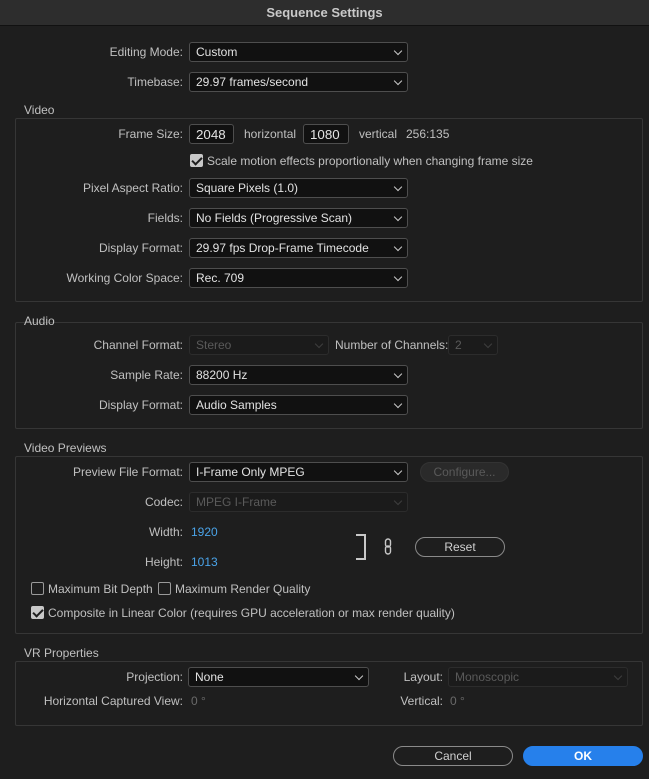 This screenshot has height=779, width=649. What do you see at coordinates (460, 547) in the screenshot?
I see `reset-button: Reset` at bounding box center [460, 547].